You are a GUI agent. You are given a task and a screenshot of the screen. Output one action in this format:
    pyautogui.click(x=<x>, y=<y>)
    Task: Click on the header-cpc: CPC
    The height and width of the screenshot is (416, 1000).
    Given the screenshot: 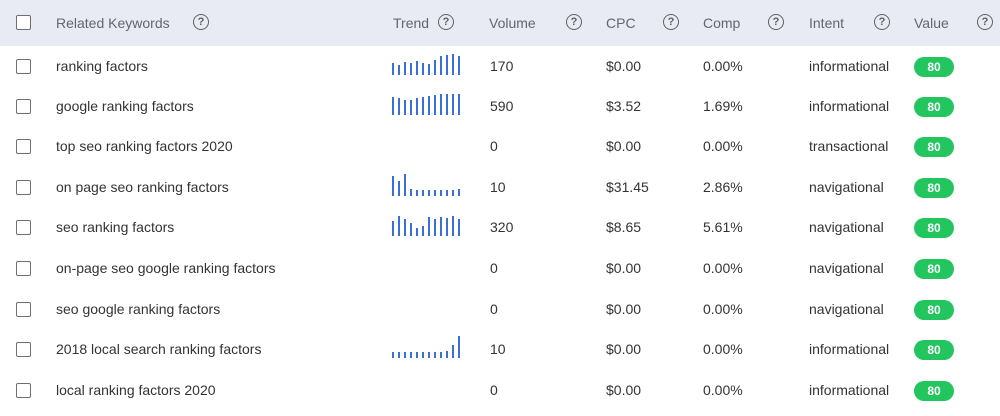 What is the action you would take?
    pyautogui.click(x=621, y=23)
    